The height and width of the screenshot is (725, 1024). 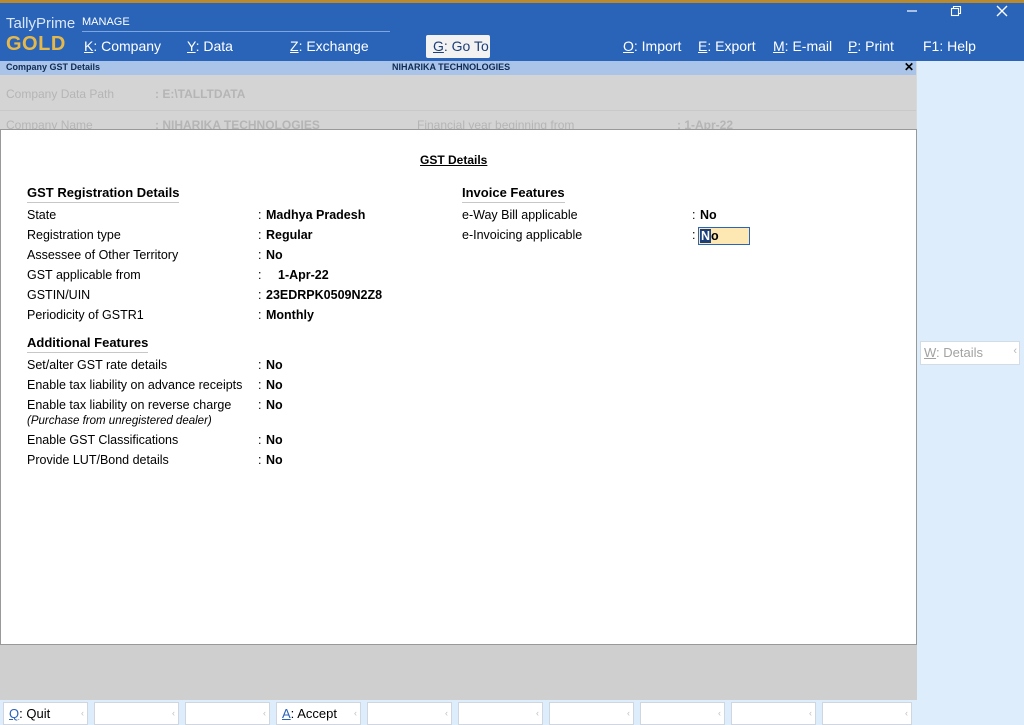 What do you see at coordinates (85, 315) in the screenshot?
I see `periodicity-label: Periodicity of GSTR1` at bounding box center [85, 315].